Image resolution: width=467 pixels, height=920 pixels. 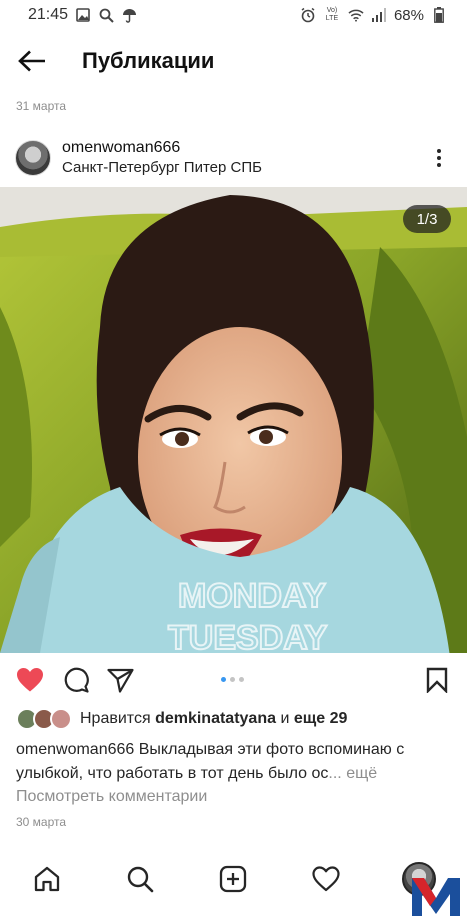 I want to click on likes-text: Нравится demkinatatyana и еще 29, so click(x=213, y=719).